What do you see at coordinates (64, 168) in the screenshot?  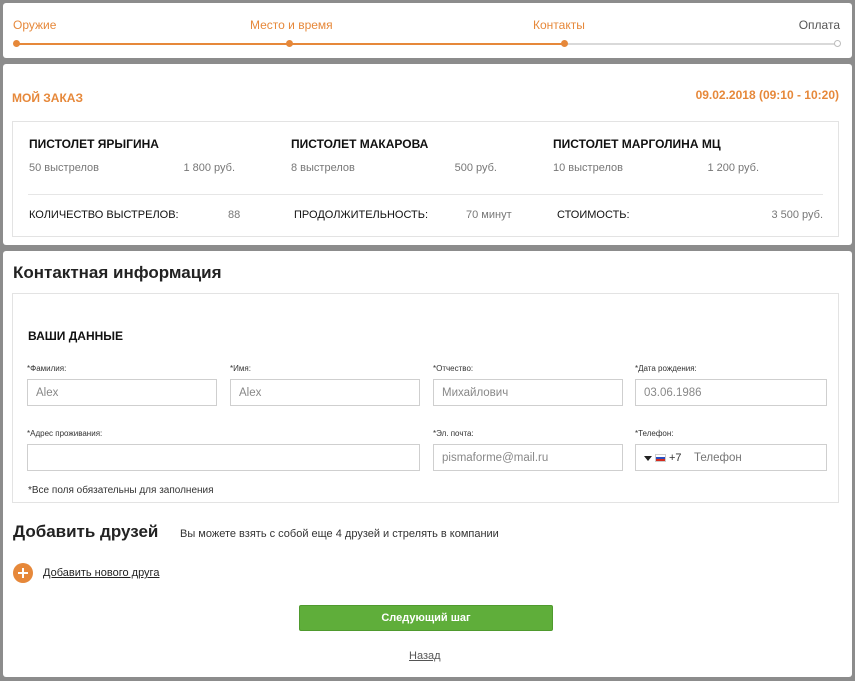 I see `weapon-shots: 50 выстрелов` at bounding box center [64, 168].